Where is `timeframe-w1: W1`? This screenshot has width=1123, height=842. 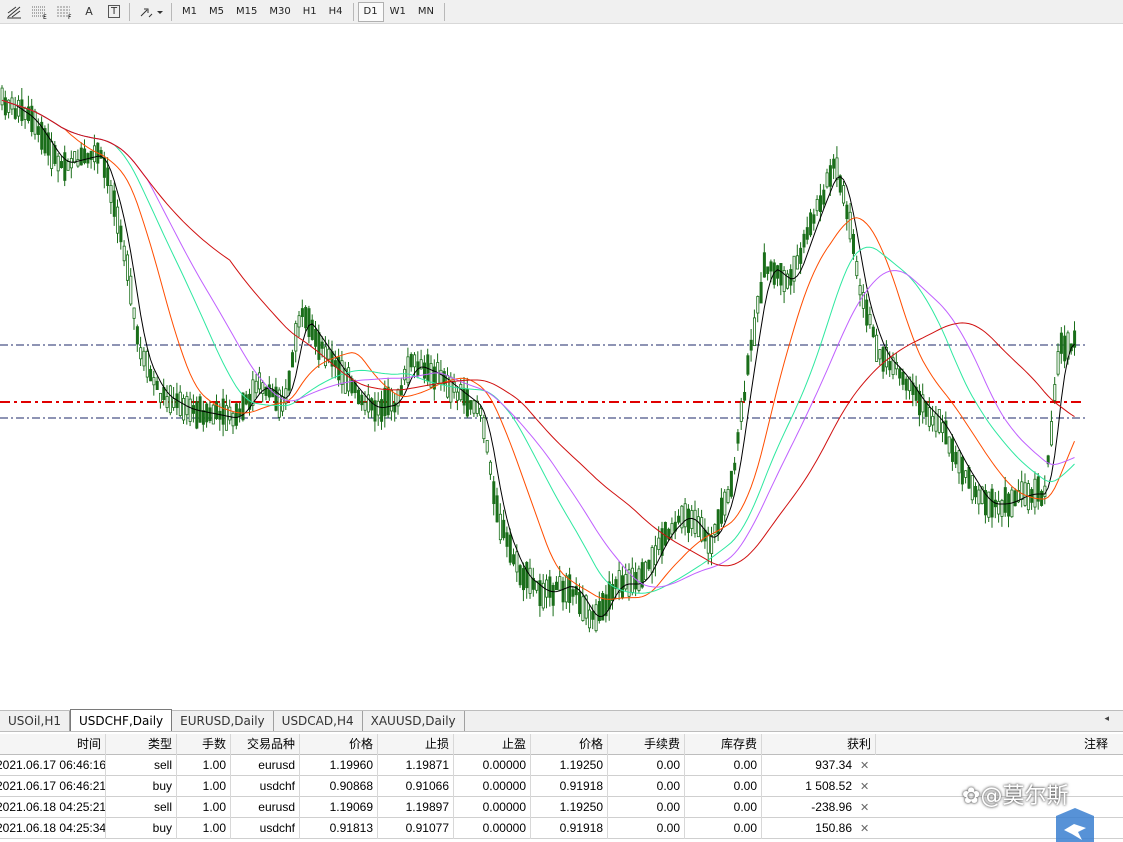 timeframe-w1: W1 is located at coordinates (398, 12).